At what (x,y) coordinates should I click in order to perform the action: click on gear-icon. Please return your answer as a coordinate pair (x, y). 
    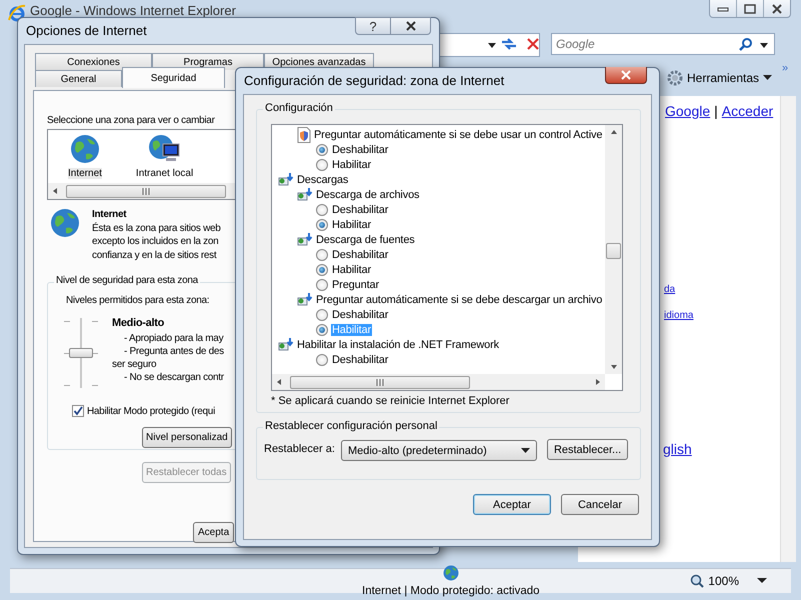
    Looking at the image, I should click on (675, 78).